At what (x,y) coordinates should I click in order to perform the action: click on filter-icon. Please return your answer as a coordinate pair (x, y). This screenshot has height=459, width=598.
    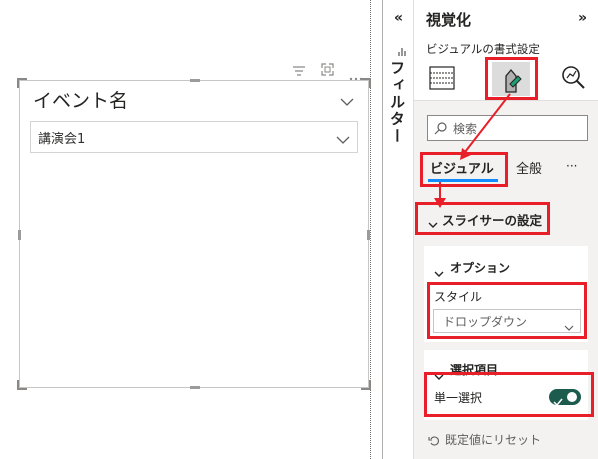
    Looking at the image, I should click on (299, 69).